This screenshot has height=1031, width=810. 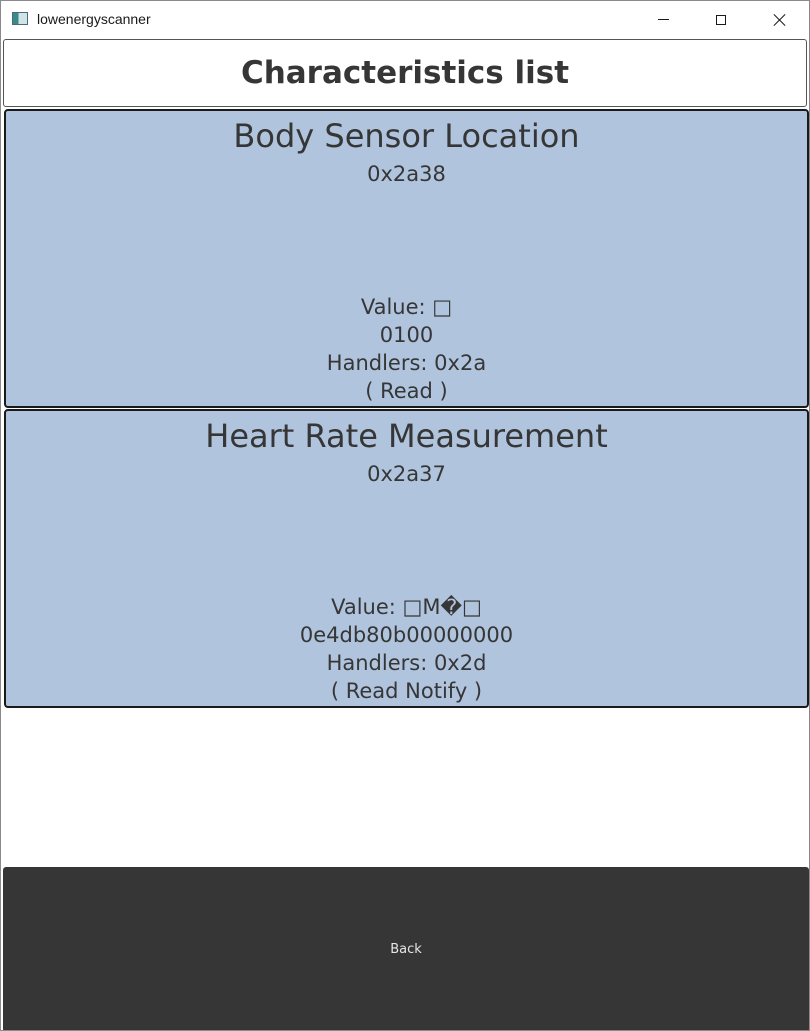 What do you see at coordinates (406, 335) in the screenshot?
I see `characteristic-hex-value: 0100` at bounding box center [406, 335].